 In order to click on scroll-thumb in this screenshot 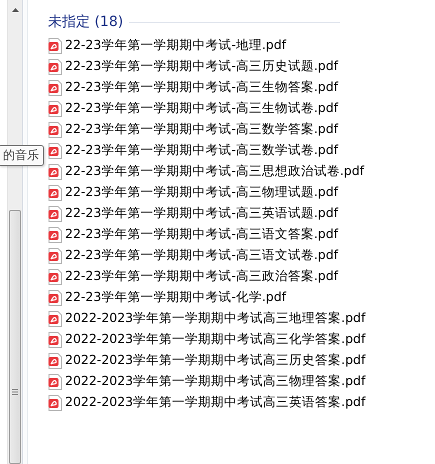, I will do `click(15, 337)`.